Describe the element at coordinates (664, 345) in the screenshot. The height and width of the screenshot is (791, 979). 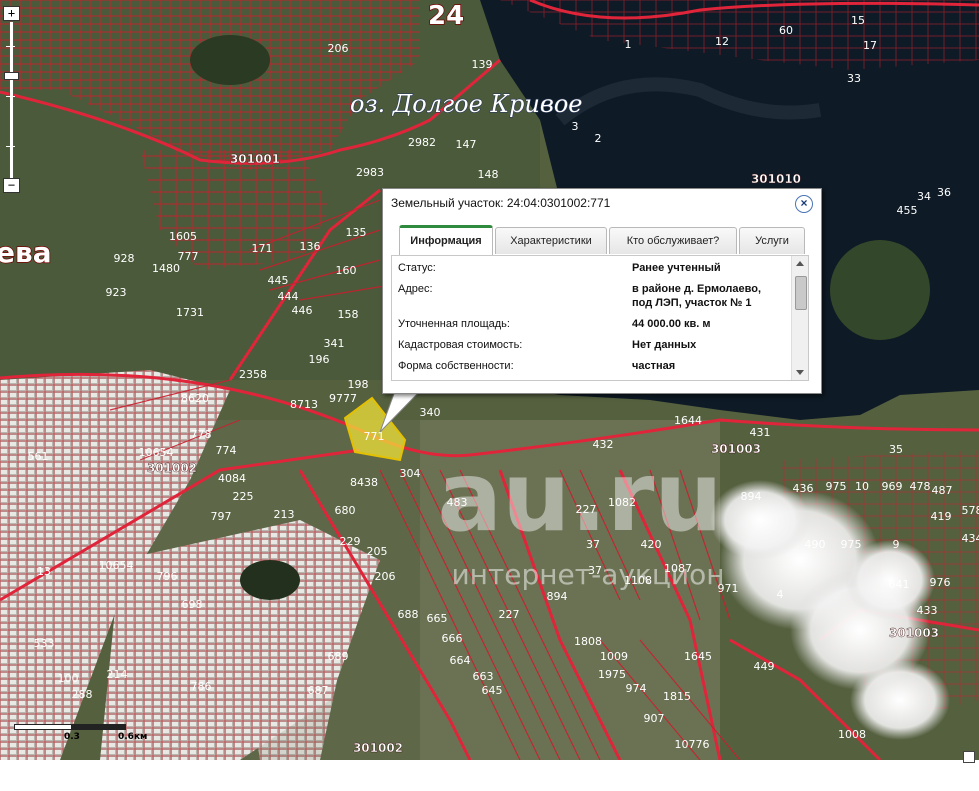
I see `row-value-cadastral-cost: Нет данных` at that location.